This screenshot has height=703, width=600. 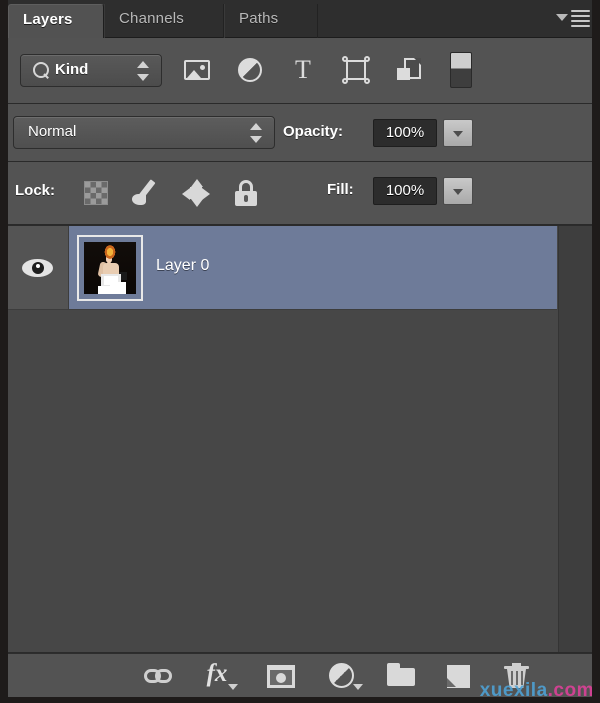 I want to click on fill-input: 100%, so click(x=405, y=191).